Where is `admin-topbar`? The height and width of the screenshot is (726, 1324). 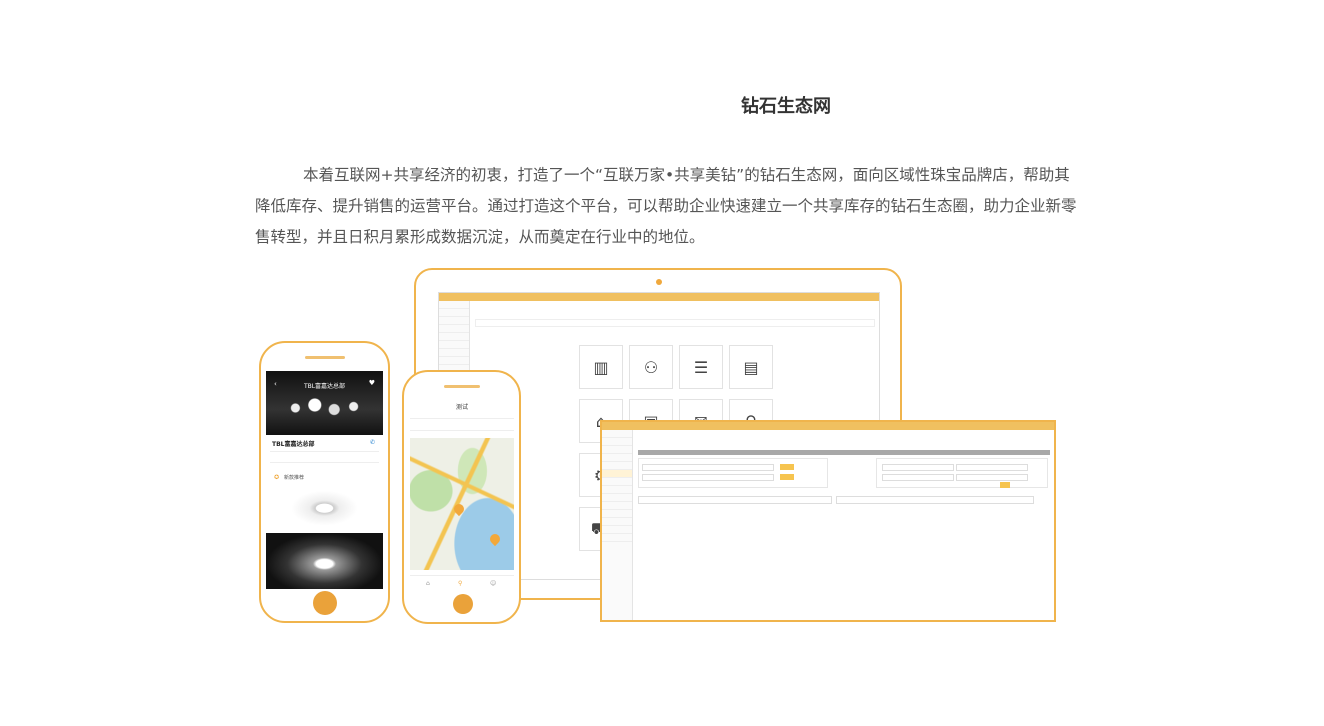 admin-topbar is located at coordinates (659, 297).